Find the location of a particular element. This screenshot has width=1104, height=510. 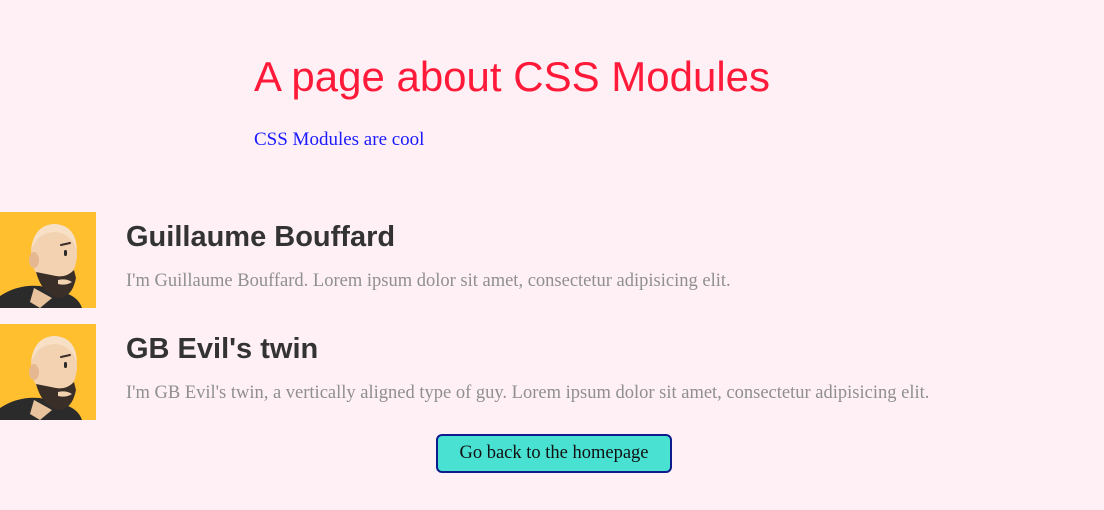

go-back-home-button: Go back to the homepage is located at coordinates (554, 453).